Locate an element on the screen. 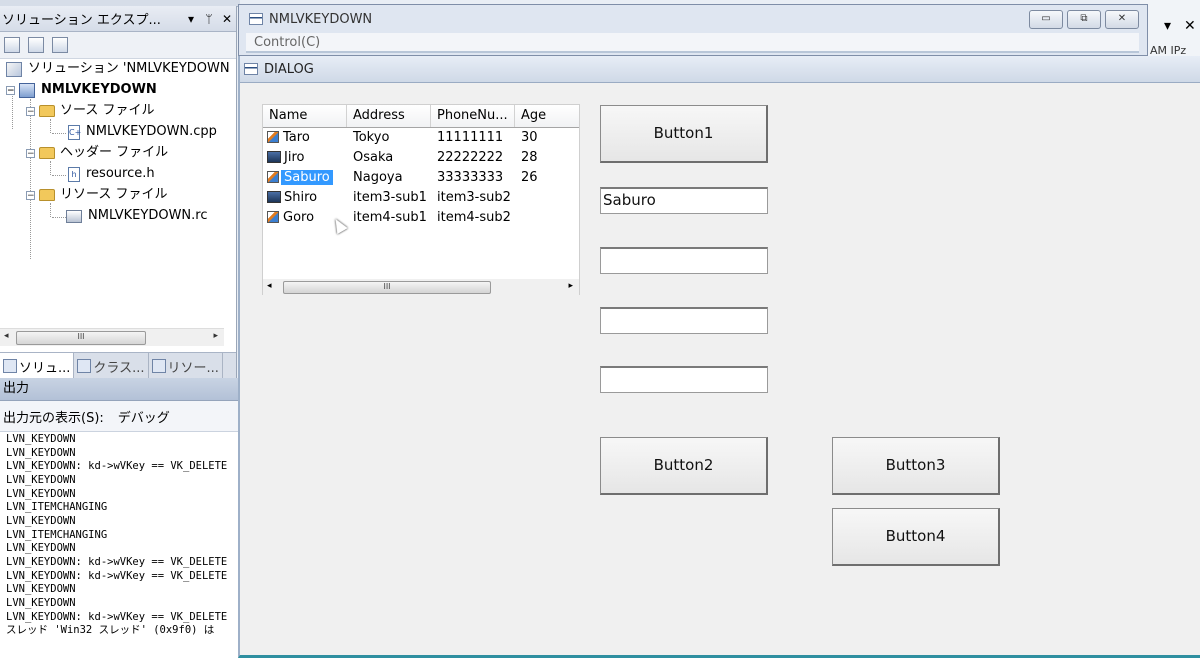 This screenshot has width=1200, height=658. output-source-row: 出力元の表示(S): デバッグ is located at coordinates (119, 416).